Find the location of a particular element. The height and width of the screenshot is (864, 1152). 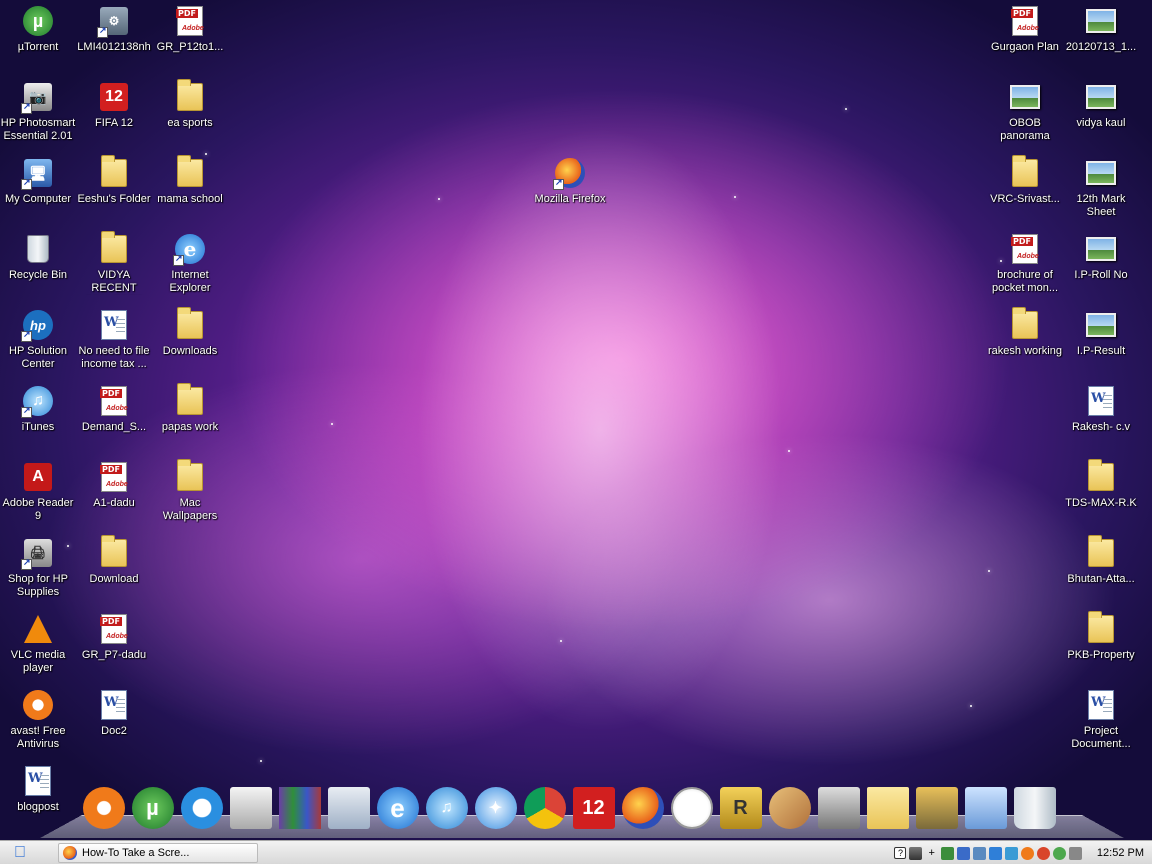

desktop-icon-i-p-result: I.P-Result is located at coordinates (1101, 342).